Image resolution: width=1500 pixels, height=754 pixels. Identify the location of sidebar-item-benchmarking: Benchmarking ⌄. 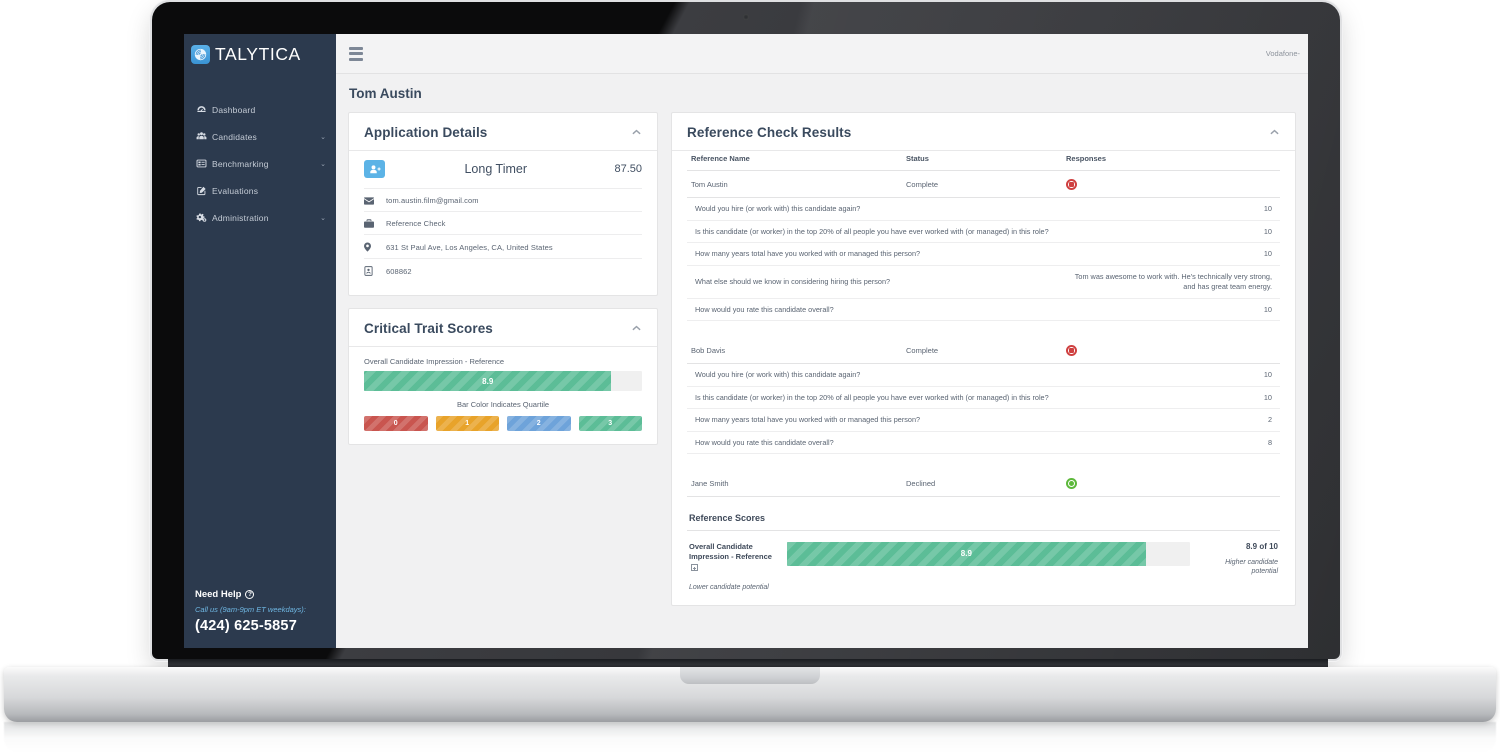
(260, 163).